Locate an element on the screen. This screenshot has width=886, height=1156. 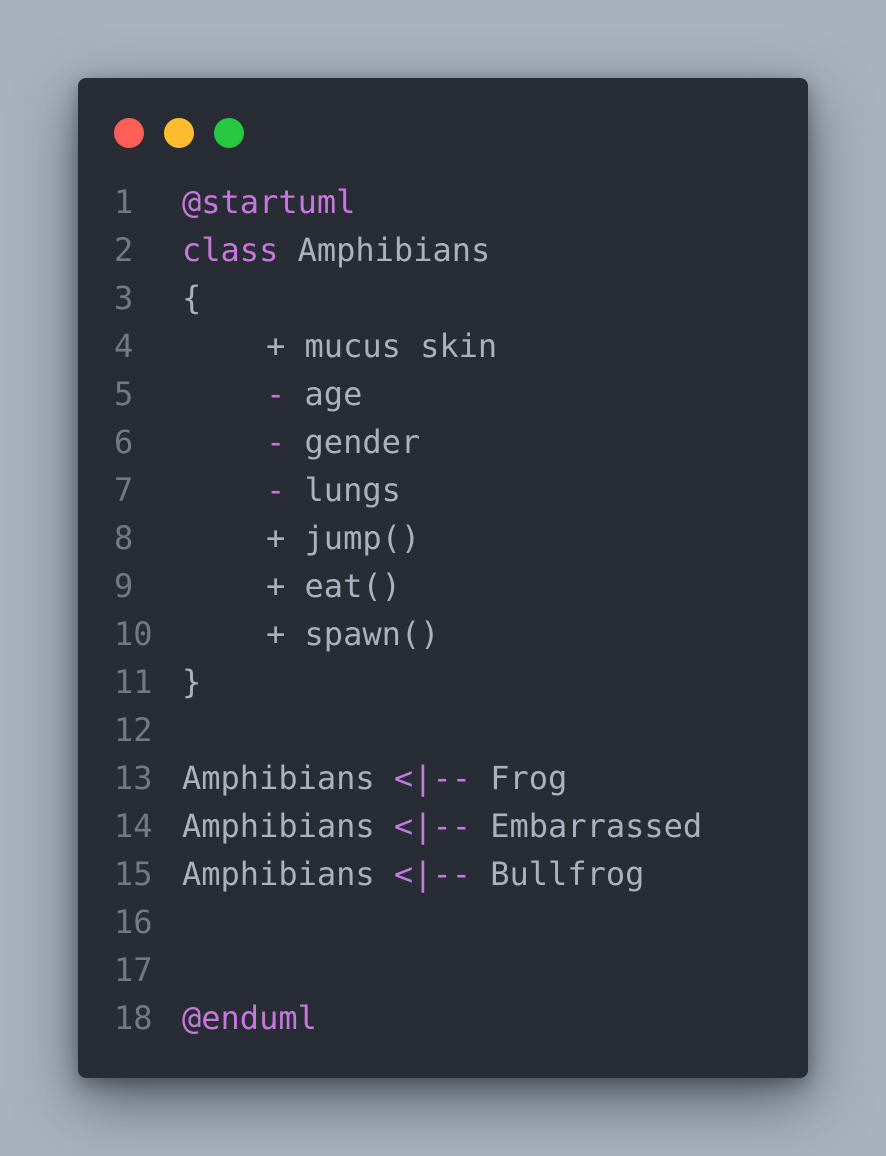
code-line: 13 Amphibians <|-- Frog is located at coordinates (443, 778).